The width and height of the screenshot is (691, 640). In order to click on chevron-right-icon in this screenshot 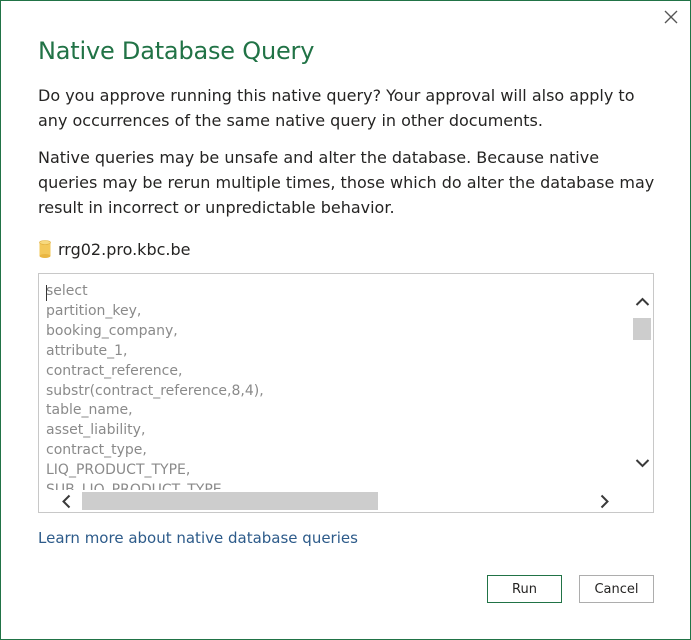, I will do `click(604, 501)`.